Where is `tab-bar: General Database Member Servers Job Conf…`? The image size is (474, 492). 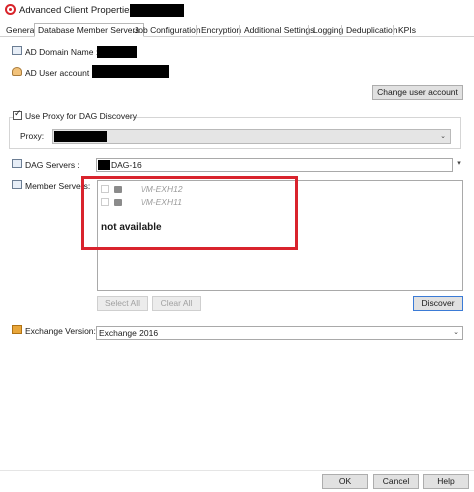 tab-bar: General Database Member Servers Job Conf… is located at coordinates (237, 30).